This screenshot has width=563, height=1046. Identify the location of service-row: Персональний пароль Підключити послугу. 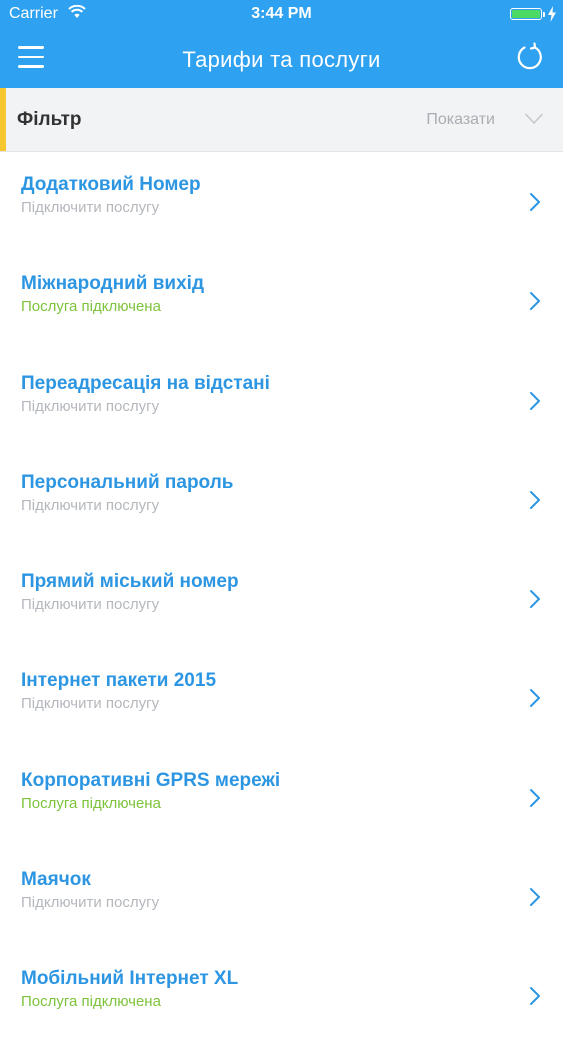
(281, 499).